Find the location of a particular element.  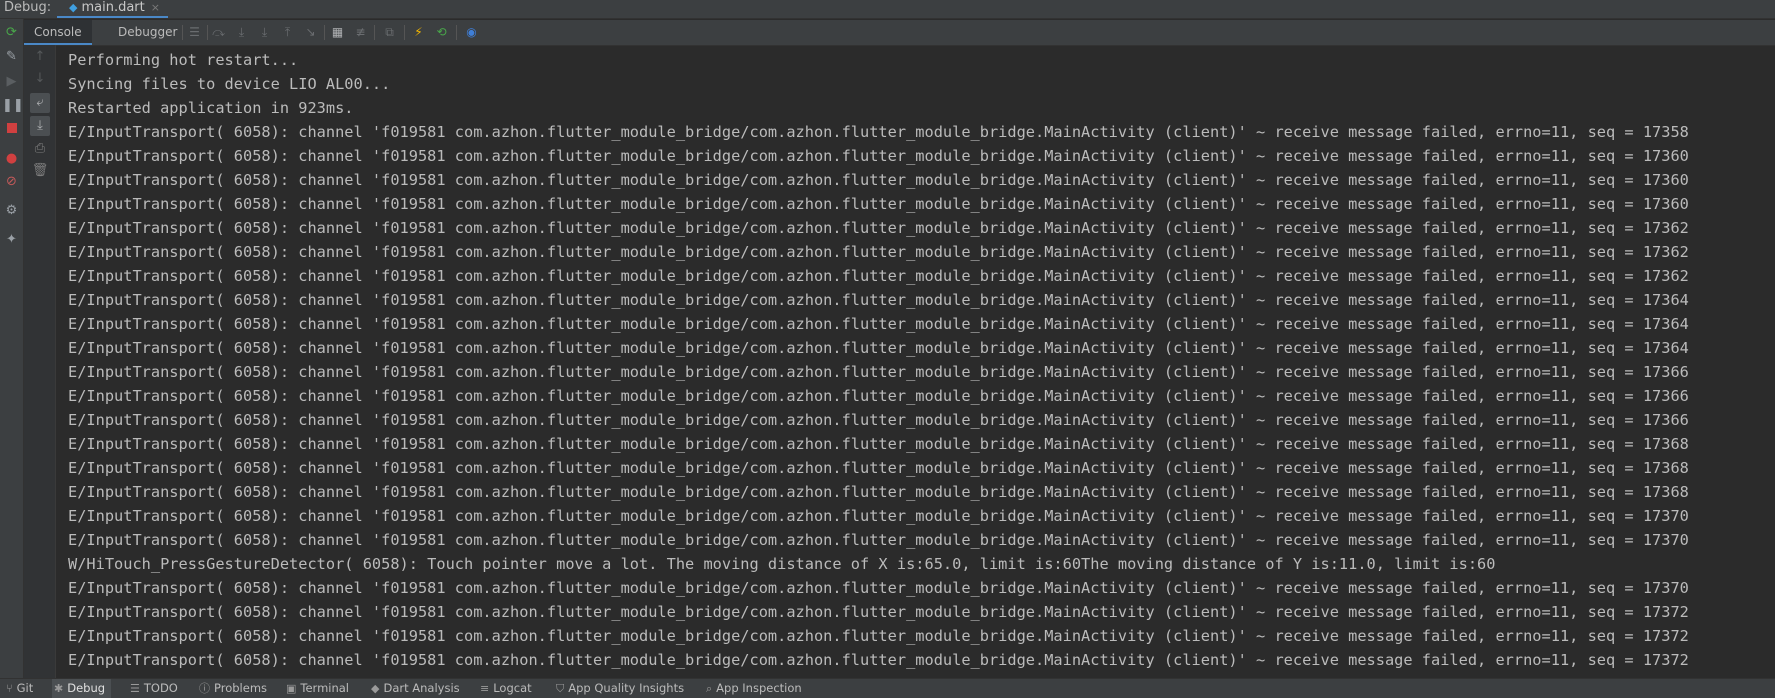

mute-breakpoints-icon: ⊘ is located at coordinates (11, 181).